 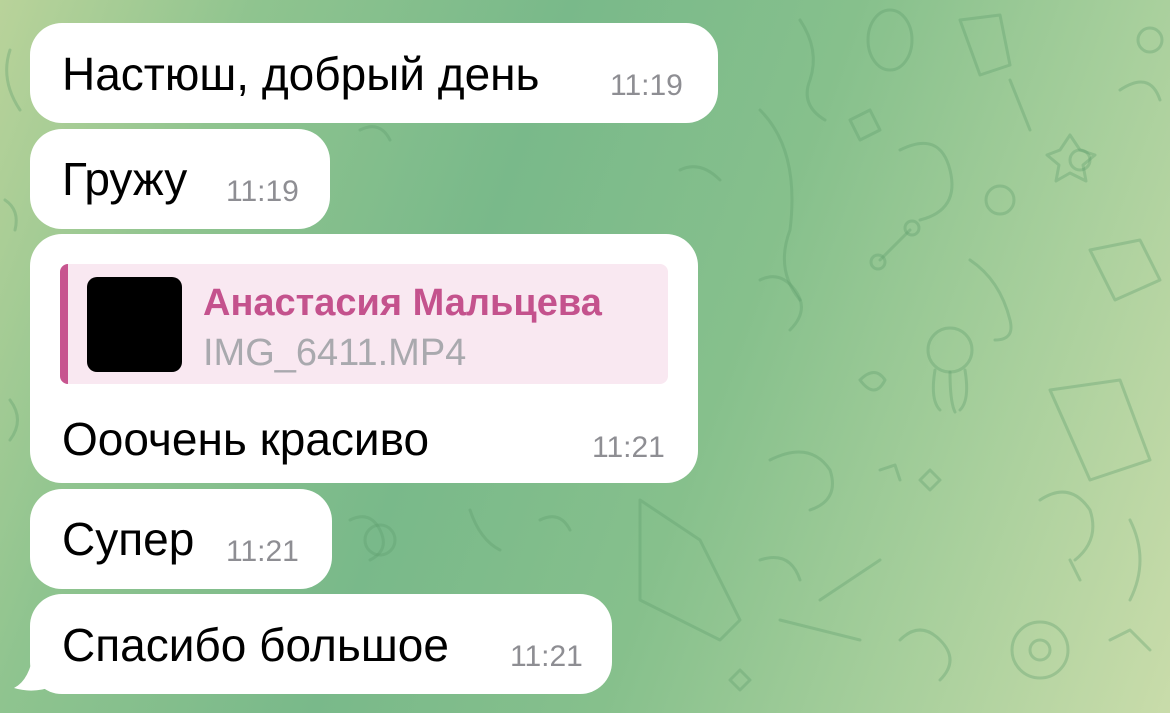 What do you see at coordinates (335, 353) in the screenshot?
I see `reply-file-name: IMG_6411.MP4` at bounding box center [335, 353].